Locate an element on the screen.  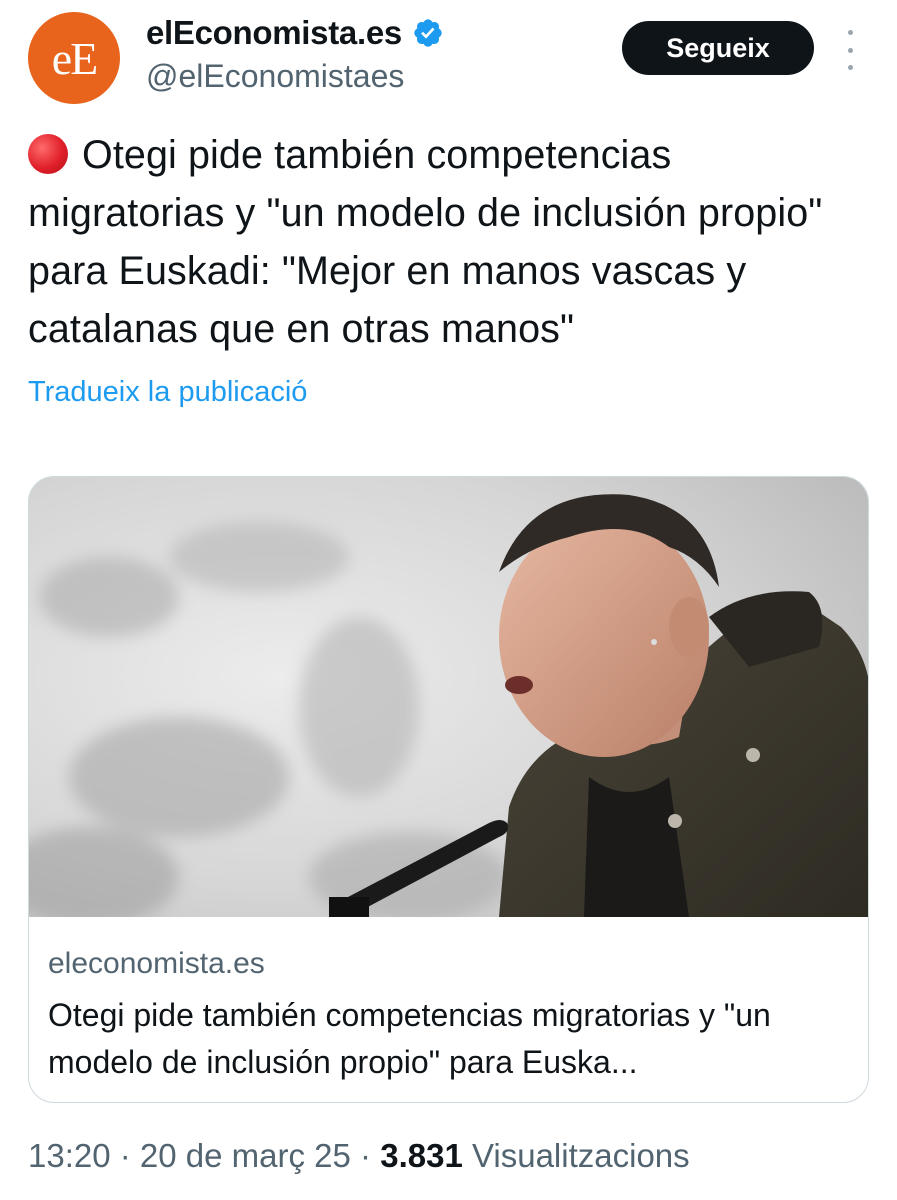
card-domain: eleconomista.es is located at coordinates (156, 963).